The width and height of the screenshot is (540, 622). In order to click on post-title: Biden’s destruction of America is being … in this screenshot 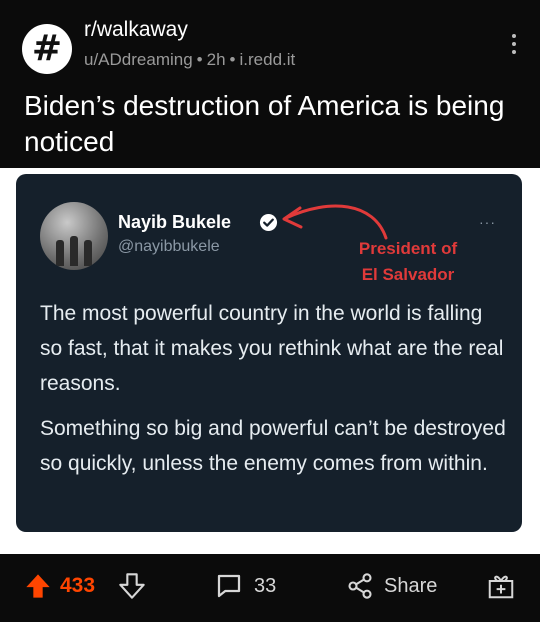, I will do `click(269, 124)`.